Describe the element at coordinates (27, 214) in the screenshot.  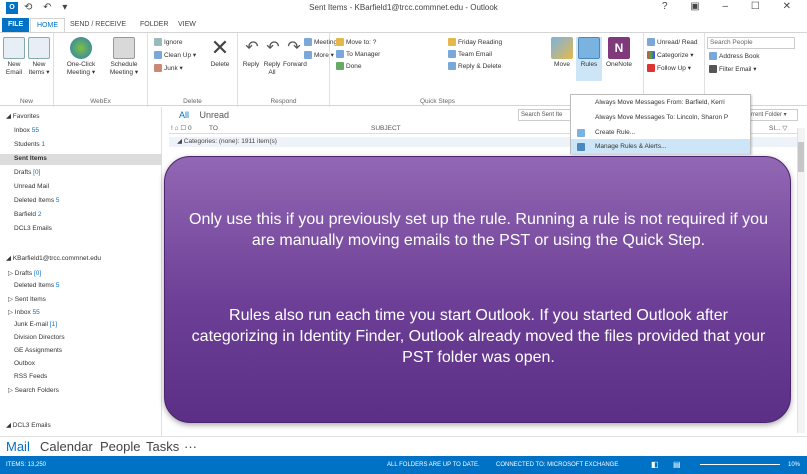
I see `favorite-barfield: Barfield 2` at that location.